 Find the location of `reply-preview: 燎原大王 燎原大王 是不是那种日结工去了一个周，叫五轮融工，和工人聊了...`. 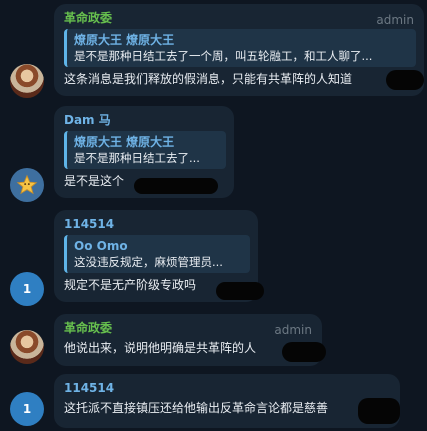

reply-preview: 燎原大王 燎原大王 是不是那种日结工去了一个周，叫五轮融工，和工人聊了... is located at coordinates (240, 48).